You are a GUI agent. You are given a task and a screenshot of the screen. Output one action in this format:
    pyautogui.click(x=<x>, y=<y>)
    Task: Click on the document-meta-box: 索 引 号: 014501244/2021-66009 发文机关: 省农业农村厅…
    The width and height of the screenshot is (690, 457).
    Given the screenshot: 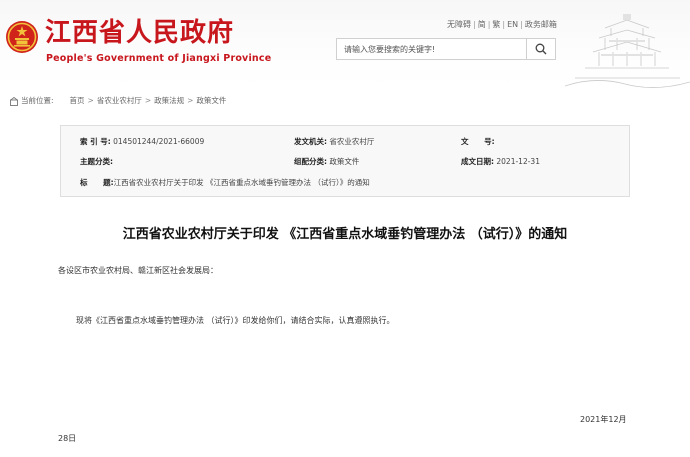 What is the action you would take?
    pyautogui.click(x=345, y=161)
    